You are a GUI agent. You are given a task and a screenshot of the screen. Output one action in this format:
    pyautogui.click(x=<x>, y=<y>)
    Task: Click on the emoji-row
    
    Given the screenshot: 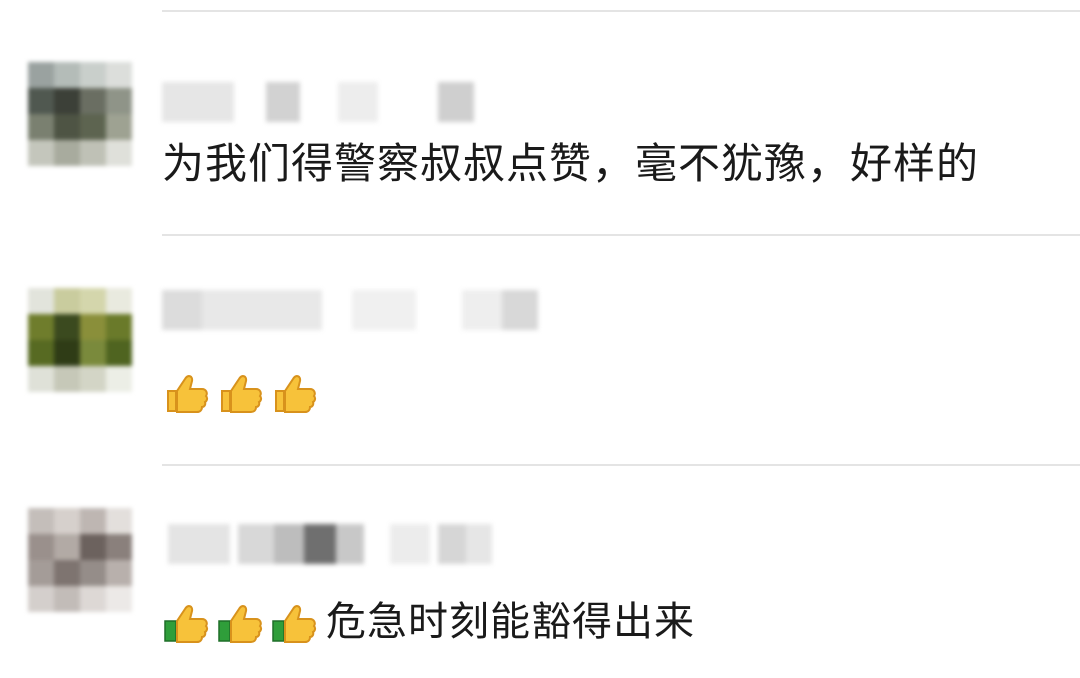 What is the action you would take?
    pyautogui.click(x=243, y=392)
    